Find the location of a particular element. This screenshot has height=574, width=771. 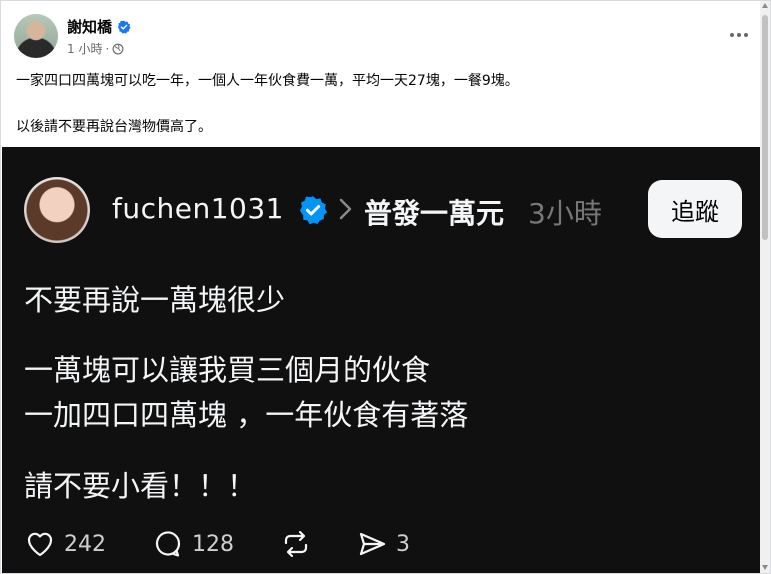

reply-count: 128 is located at coordinates (213, 544).